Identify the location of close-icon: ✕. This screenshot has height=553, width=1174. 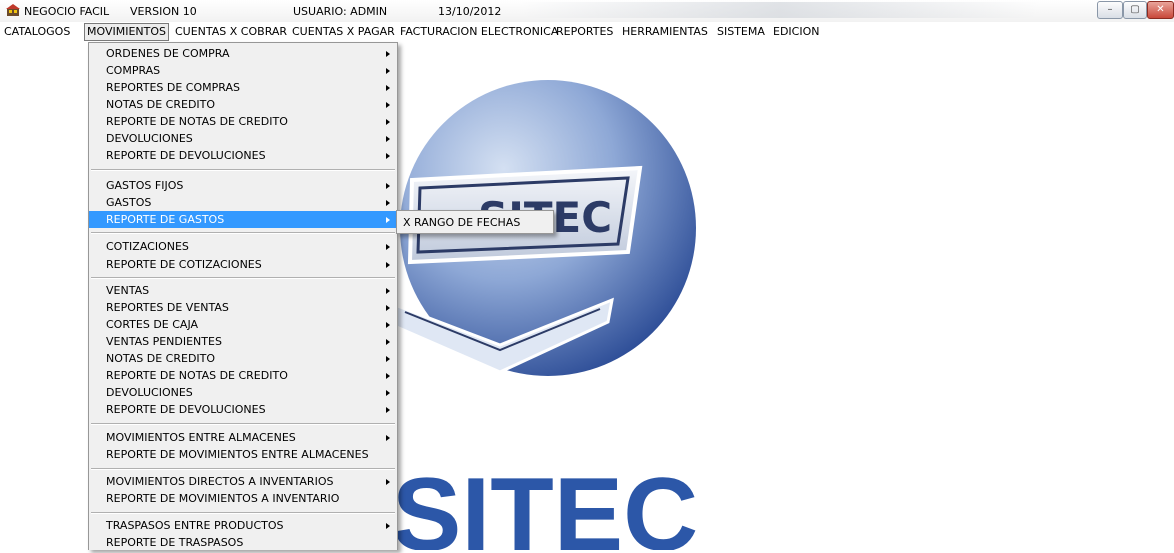
(1160, 9).